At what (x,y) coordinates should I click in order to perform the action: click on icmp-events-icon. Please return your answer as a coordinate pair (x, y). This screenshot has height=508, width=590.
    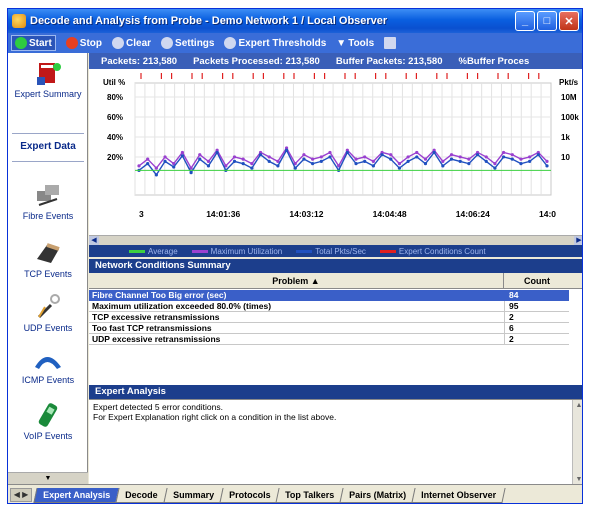
    Looking at the image, I should click on (48, 359).